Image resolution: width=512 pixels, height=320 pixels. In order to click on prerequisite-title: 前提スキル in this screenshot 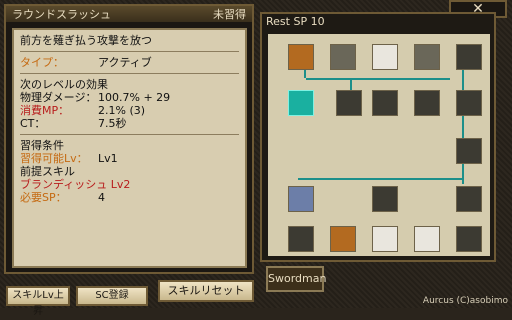, I will do `click(47, 171)`.